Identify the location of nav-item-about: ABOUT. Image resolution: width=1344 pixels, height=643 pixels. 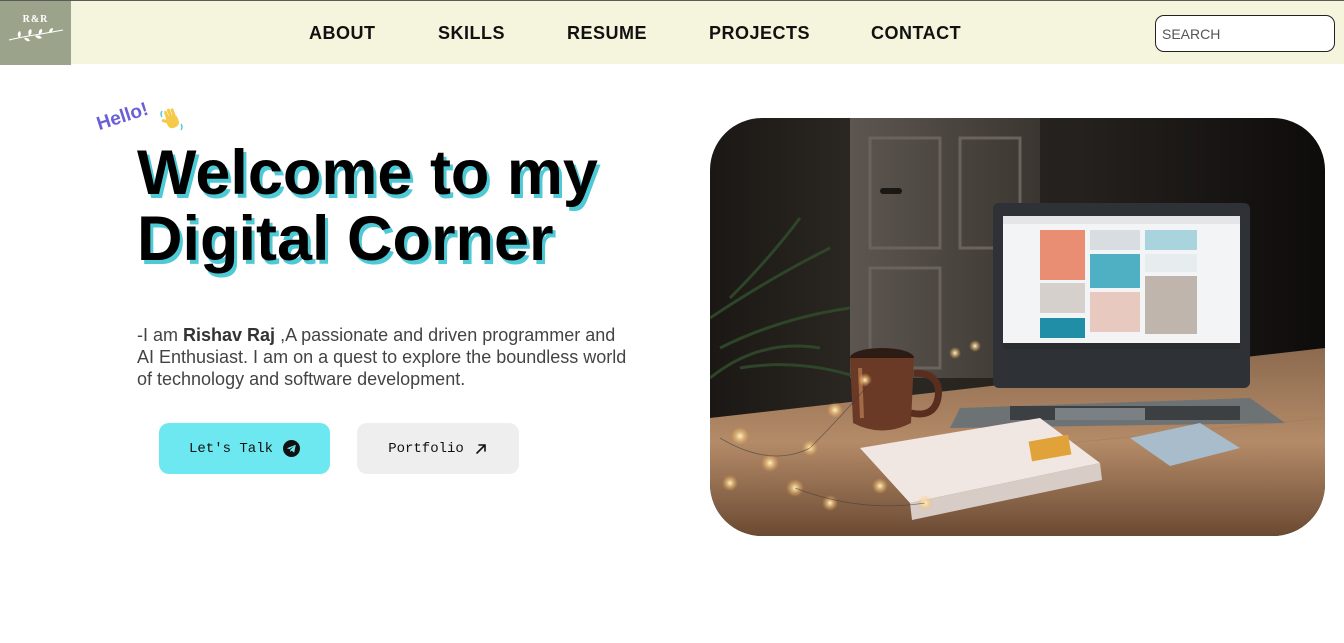
(342, 33).